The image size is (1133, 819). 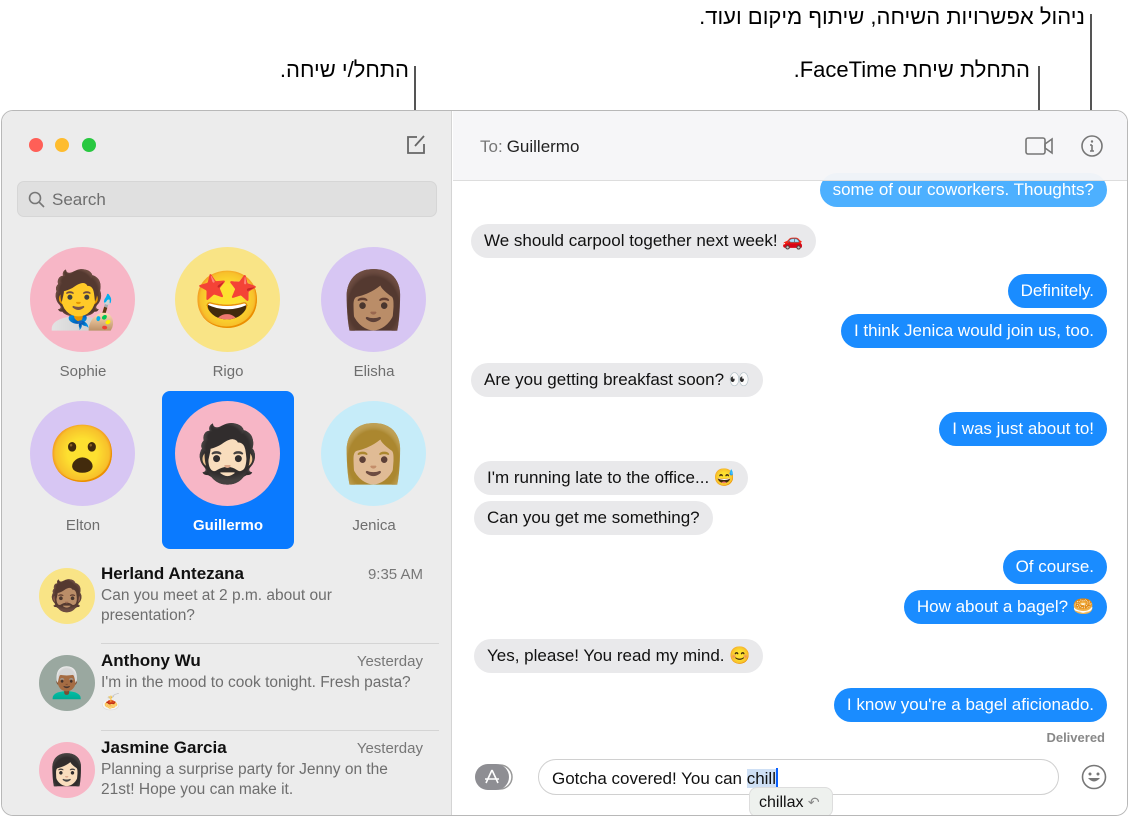 I want to click on received-message: Are you getting breakfast soon? 👀, so click(x=617, y=380).